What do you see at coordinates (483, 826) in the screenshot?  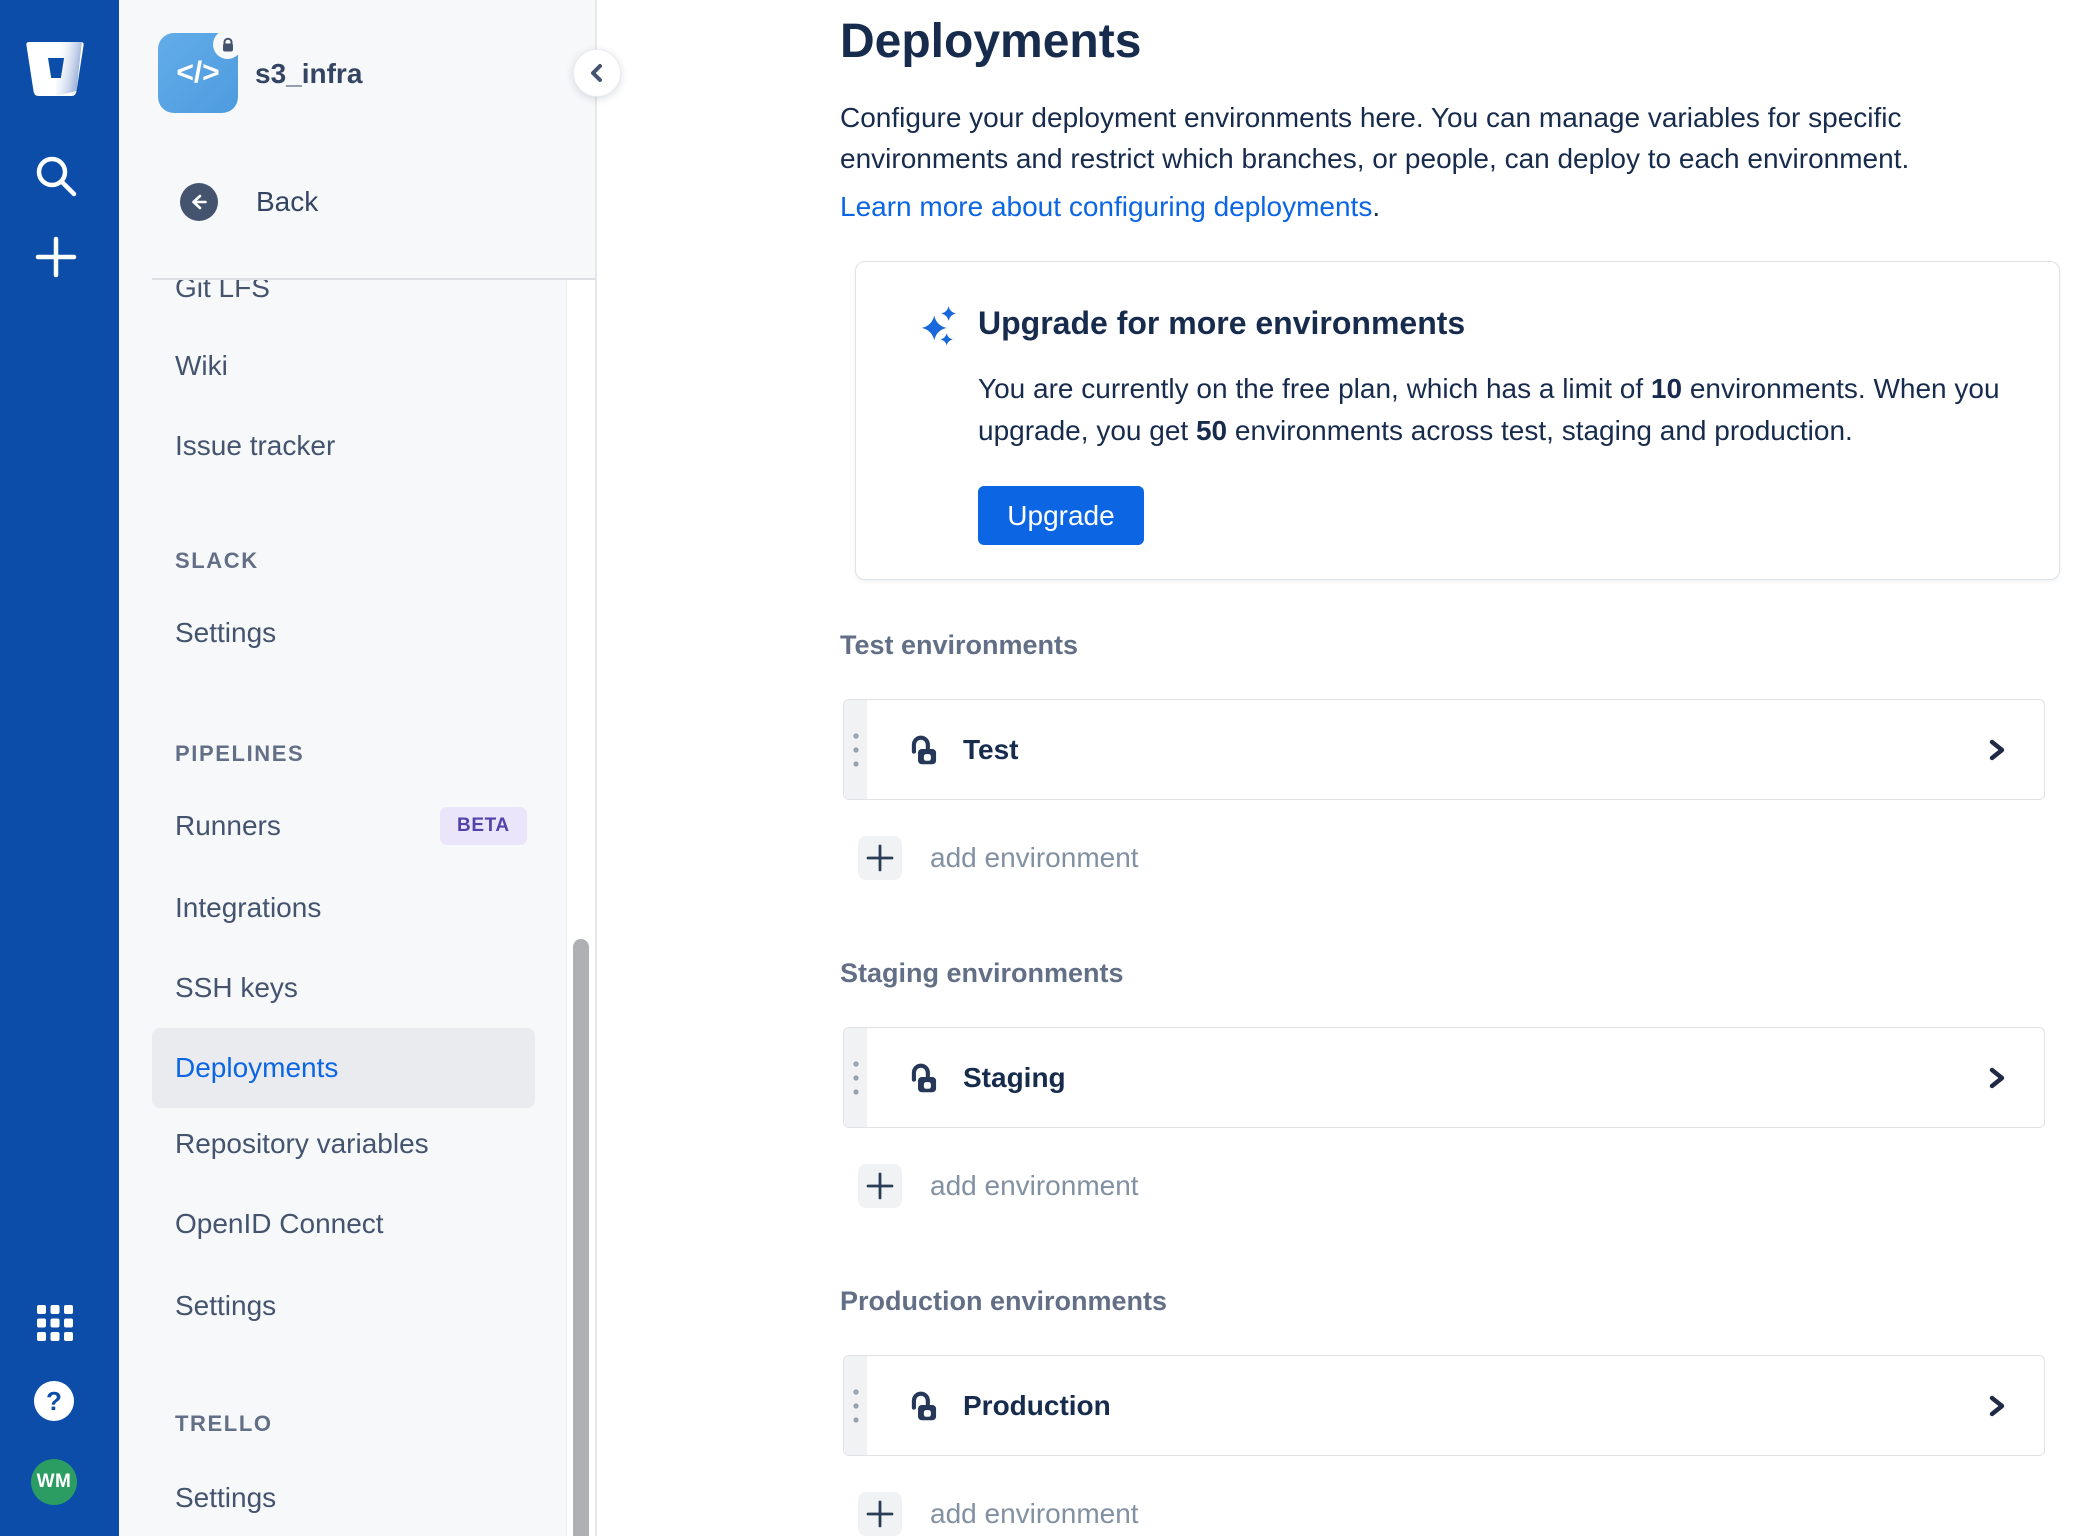 I see `beta-badge: BETA` at bounding box center [483, 826].